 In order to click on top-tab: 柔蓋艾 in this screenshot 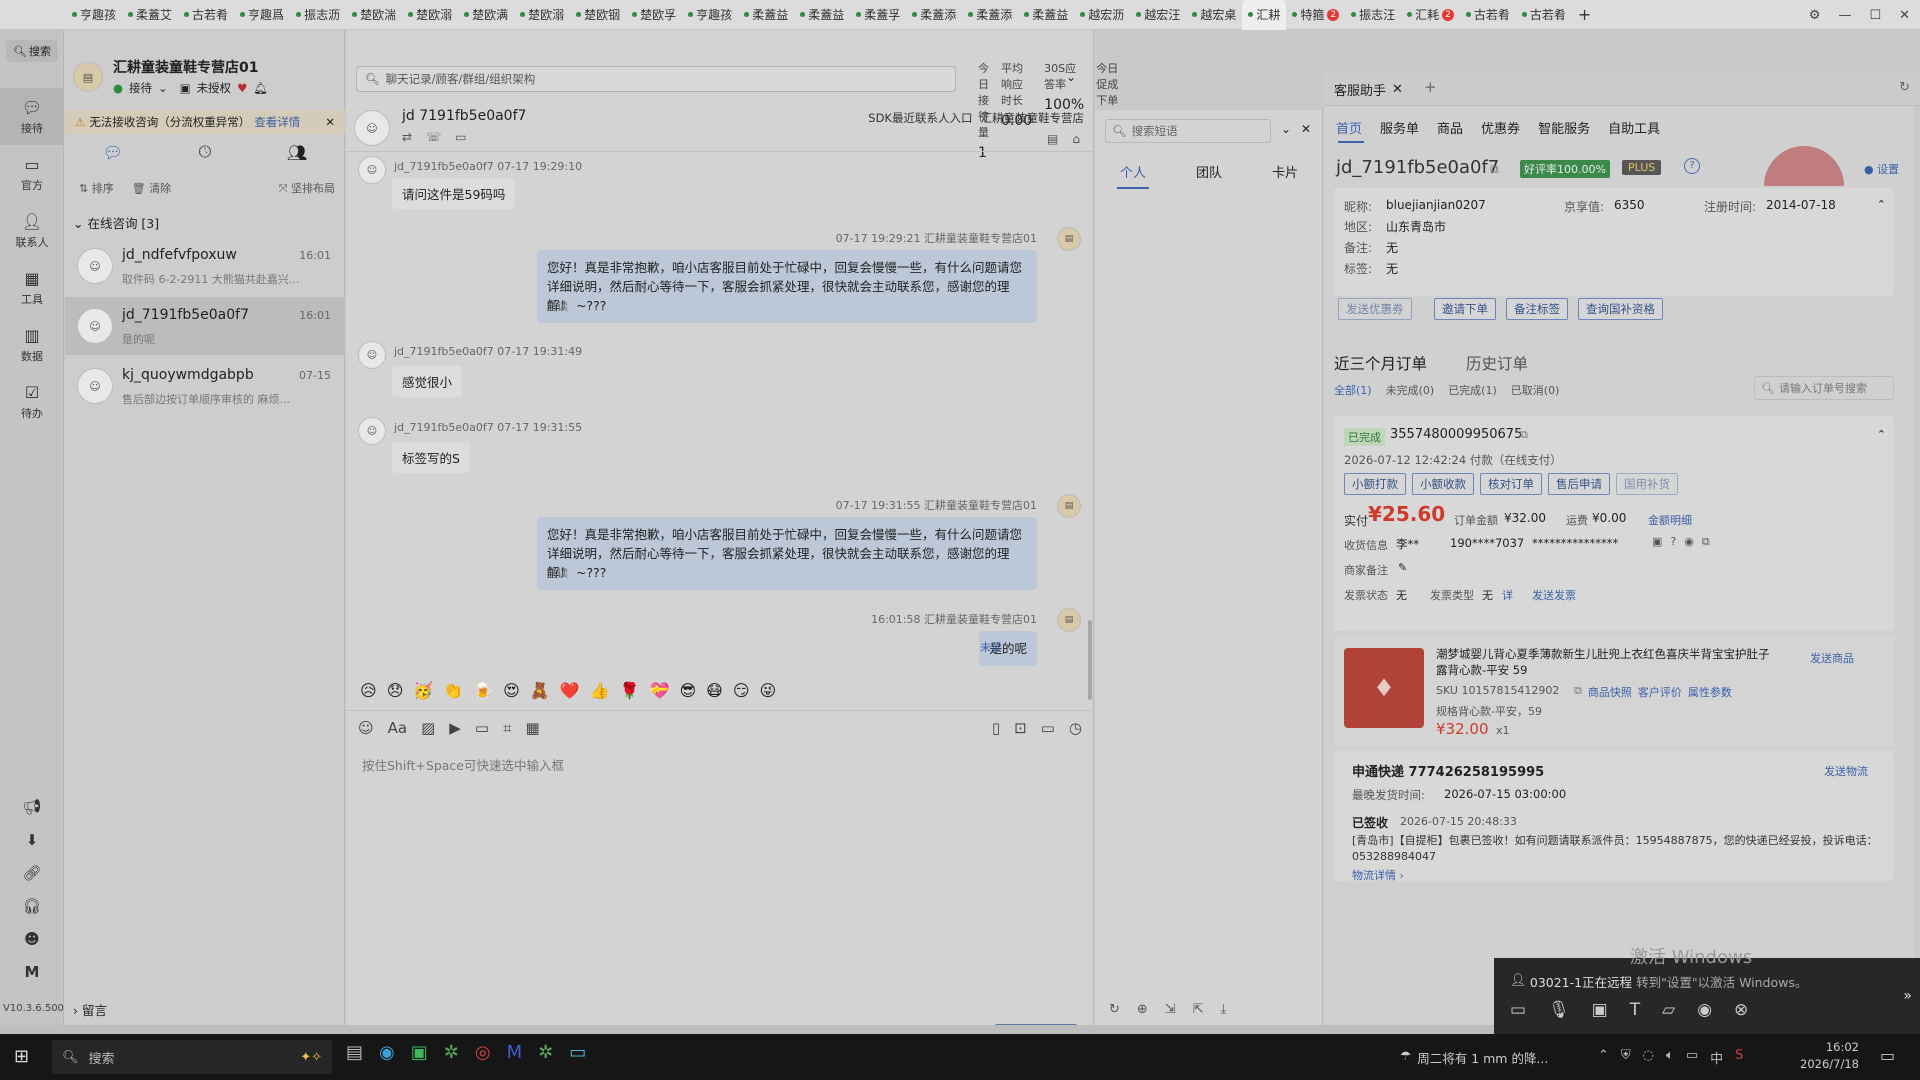, I will do `click(150, 15)`.